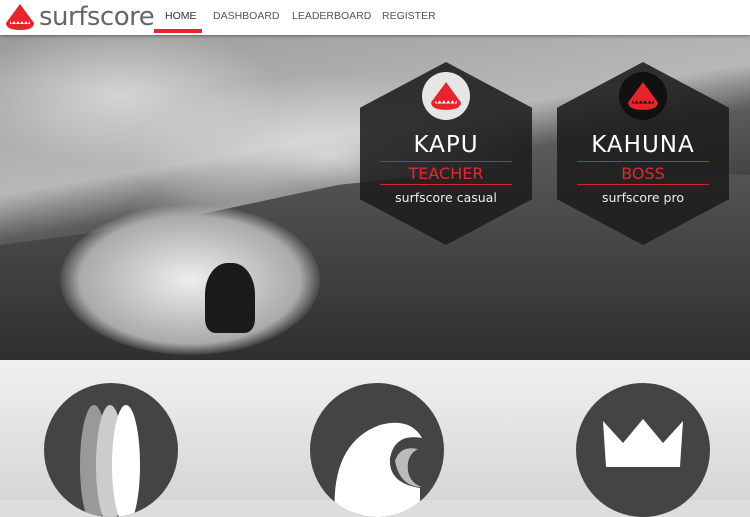  I want to click on plan-role: TEACHER, so click(446, 173).